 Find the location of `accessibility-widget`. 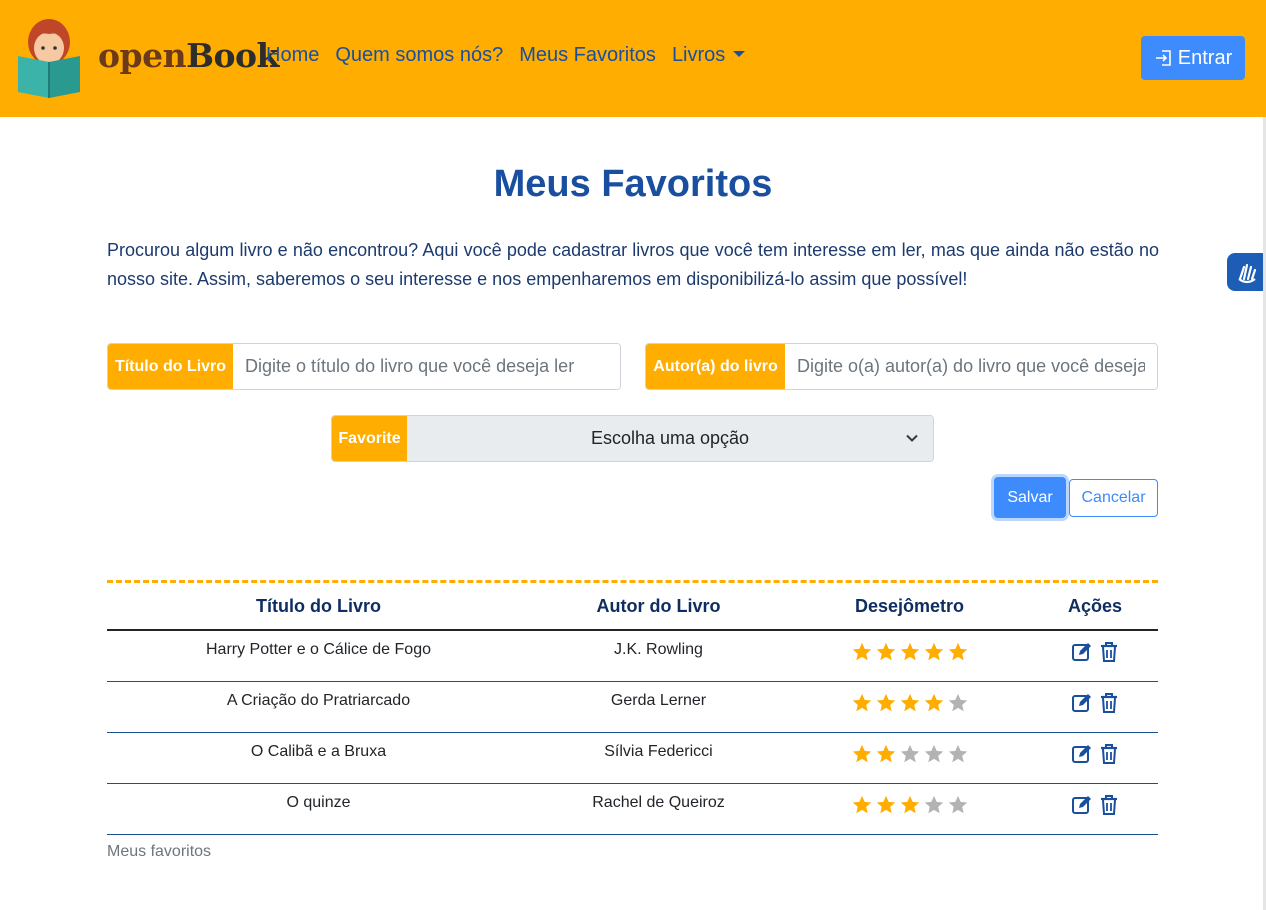

accessibility-widget is located at coordinates (1246, 272).